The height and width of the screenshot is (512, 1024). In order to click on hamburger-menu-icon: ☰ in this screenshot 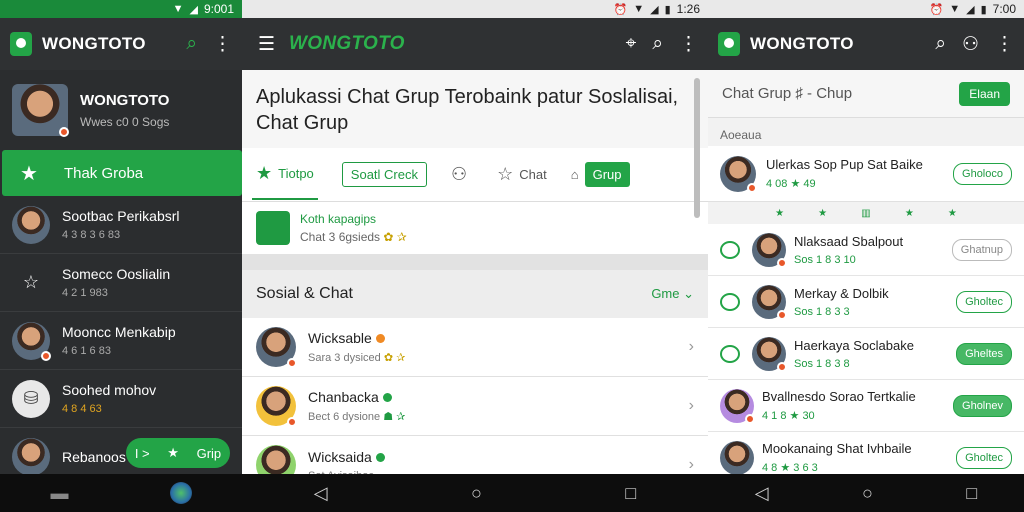, I will do `click(266, 44)`.